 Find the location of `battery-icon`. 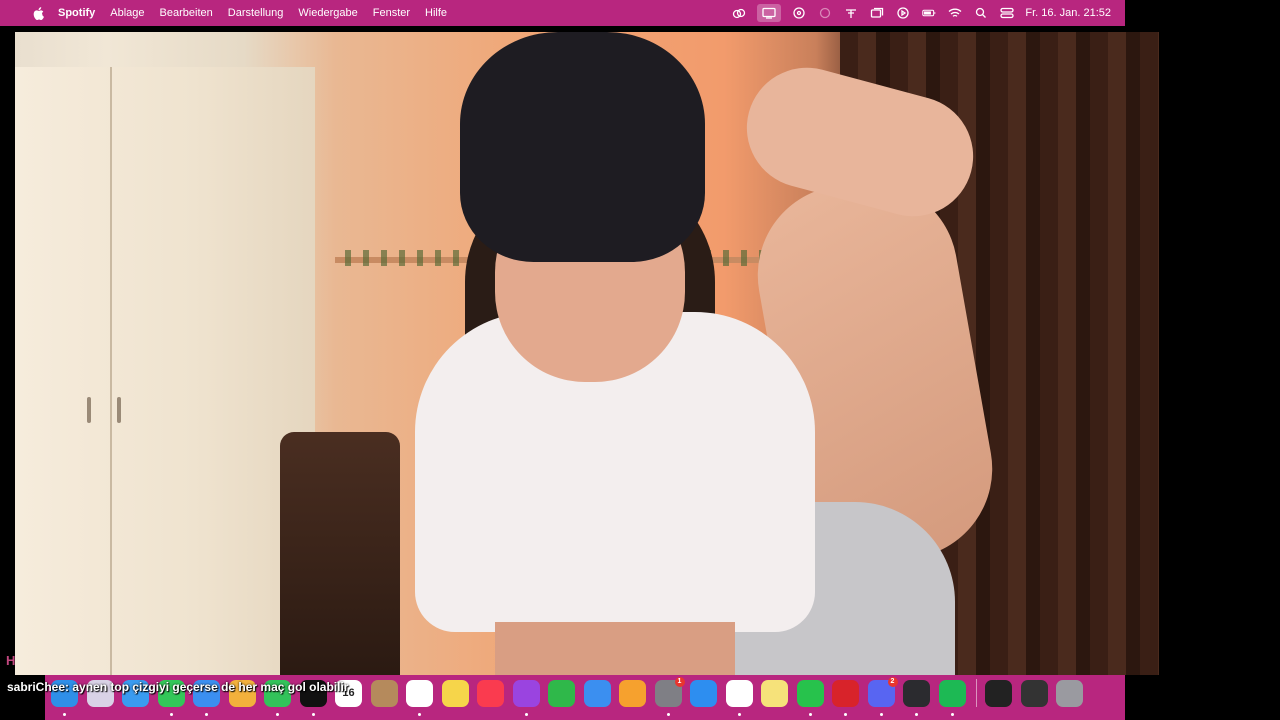

battery-icon is located at coordinates (929, 13).